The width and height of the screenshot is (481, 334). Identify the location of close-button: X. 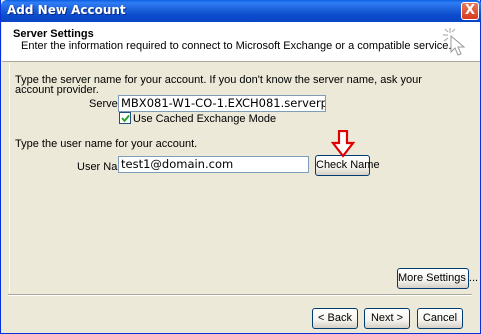
(470, 11).